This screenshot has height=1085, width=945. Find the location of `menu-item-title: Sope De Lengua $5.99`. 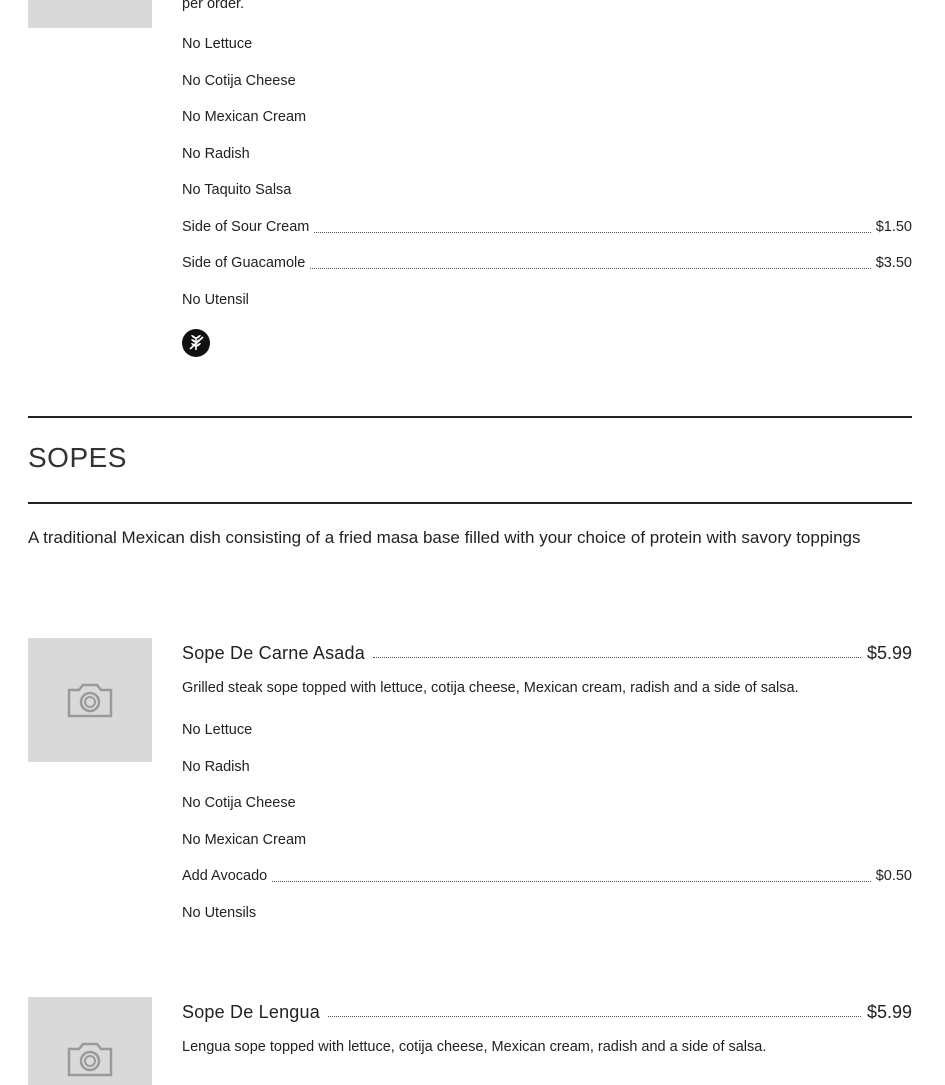

menu-item-title: Sope De Lengua $5.99 is located at coordinates (547, 1009).